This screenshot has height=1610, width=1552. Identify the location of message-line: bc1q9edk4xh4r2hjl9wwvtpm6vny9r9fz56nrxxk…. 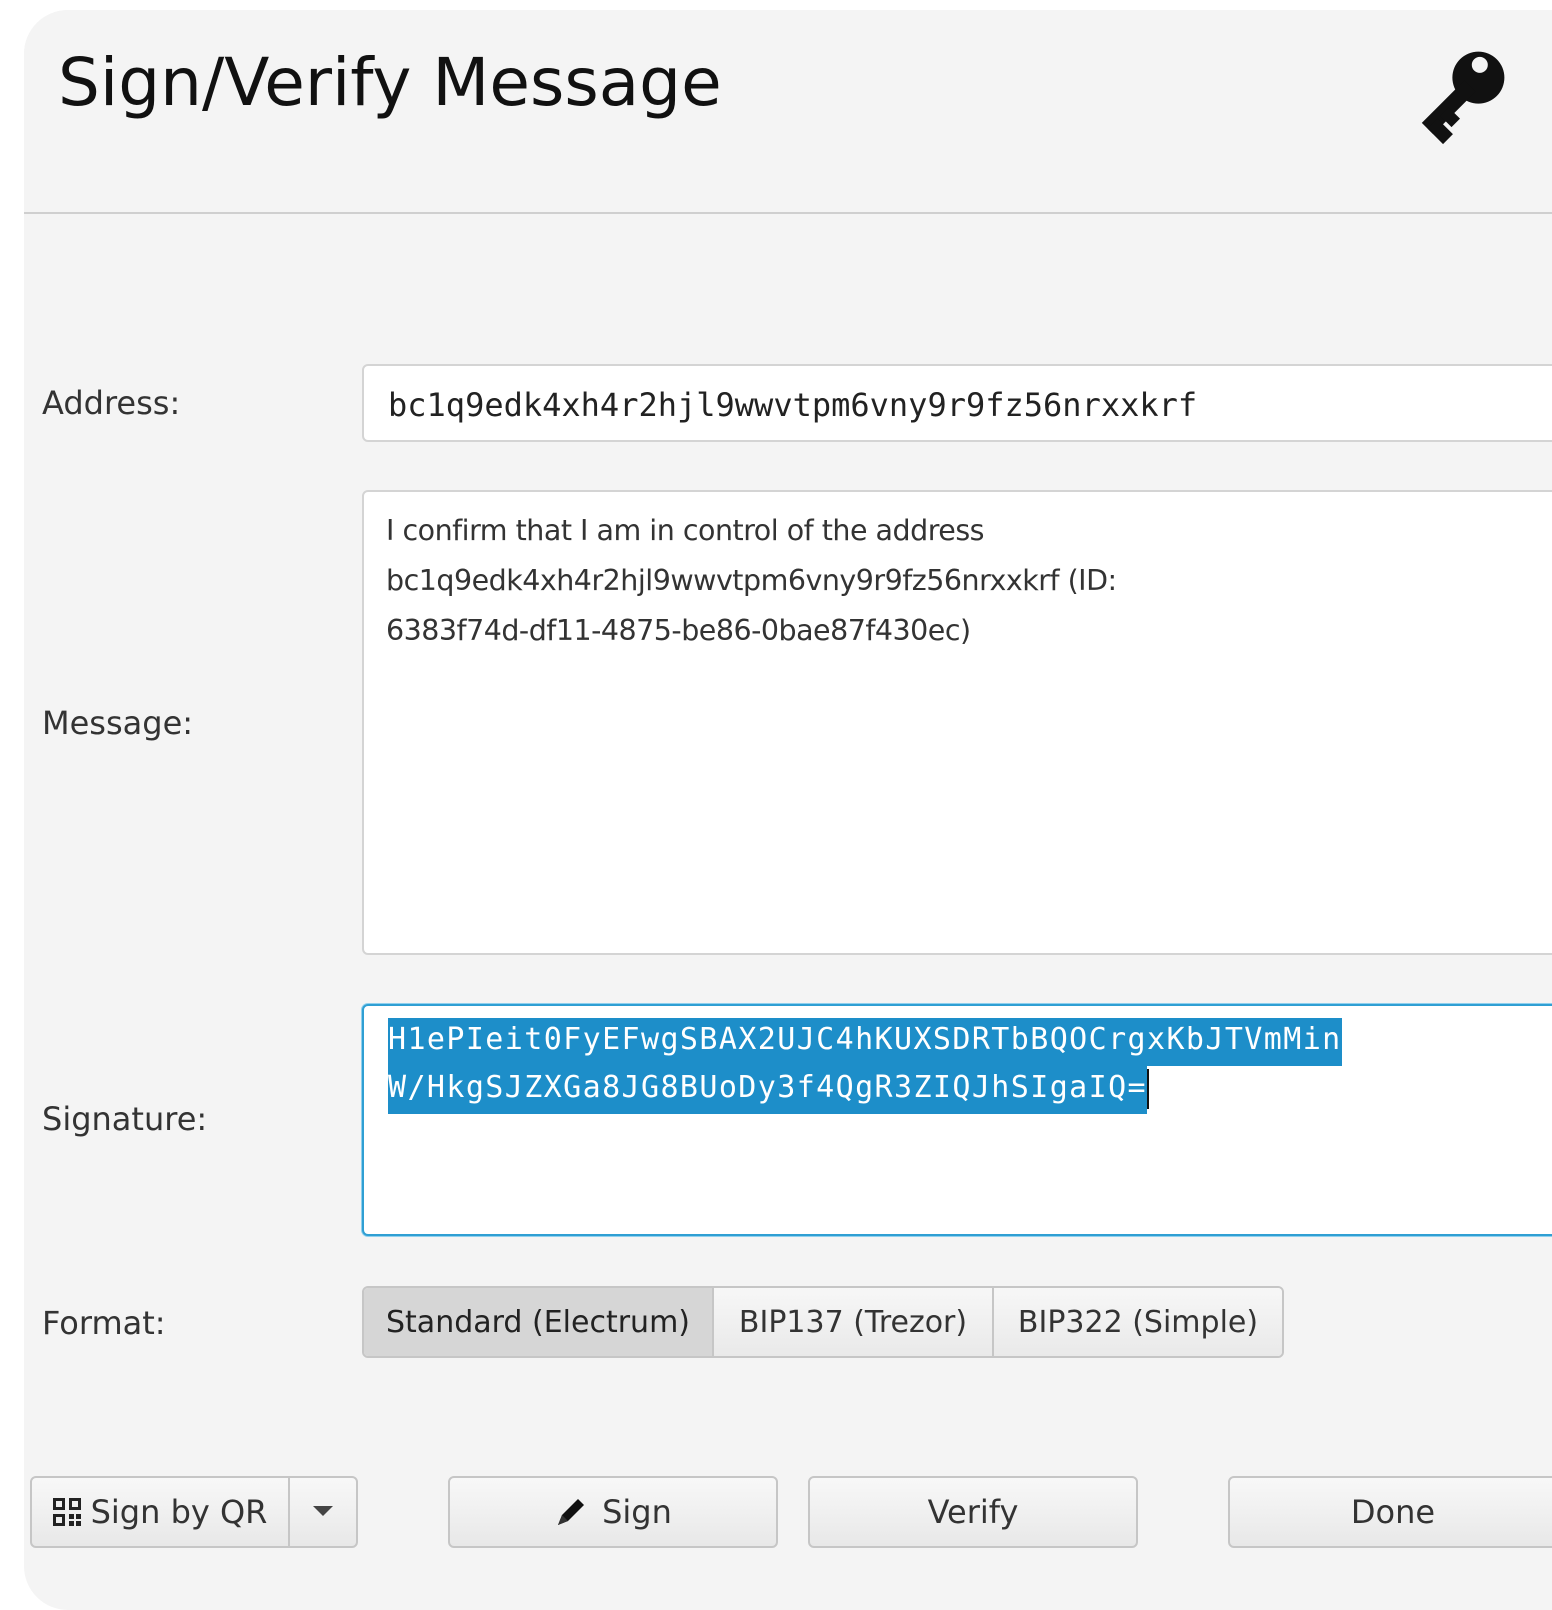
(751, 580).